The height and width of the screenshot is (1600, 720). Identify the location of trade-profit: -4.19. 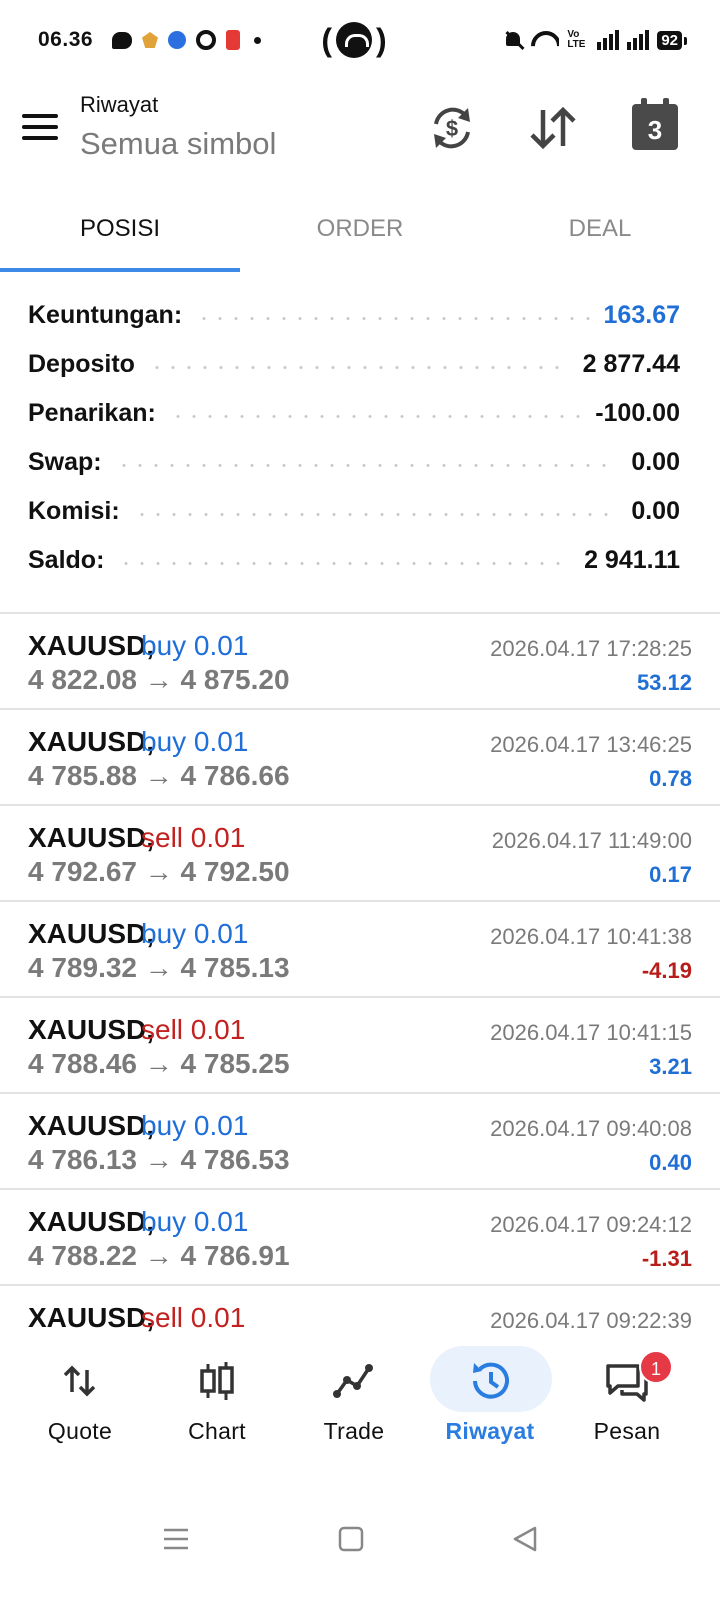
(666, 970).